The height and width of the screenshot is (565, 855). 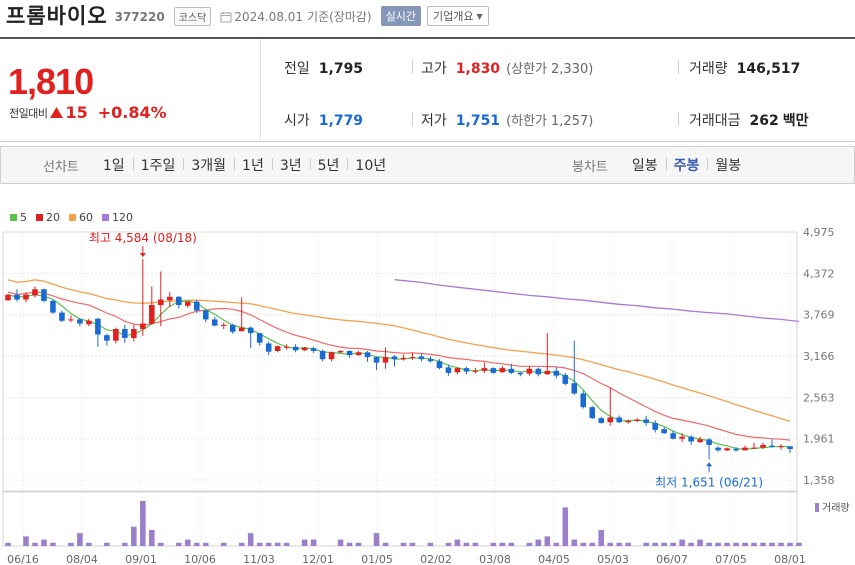 I want to click on y-tick-label: 4,372, so click(x=819, y=273).